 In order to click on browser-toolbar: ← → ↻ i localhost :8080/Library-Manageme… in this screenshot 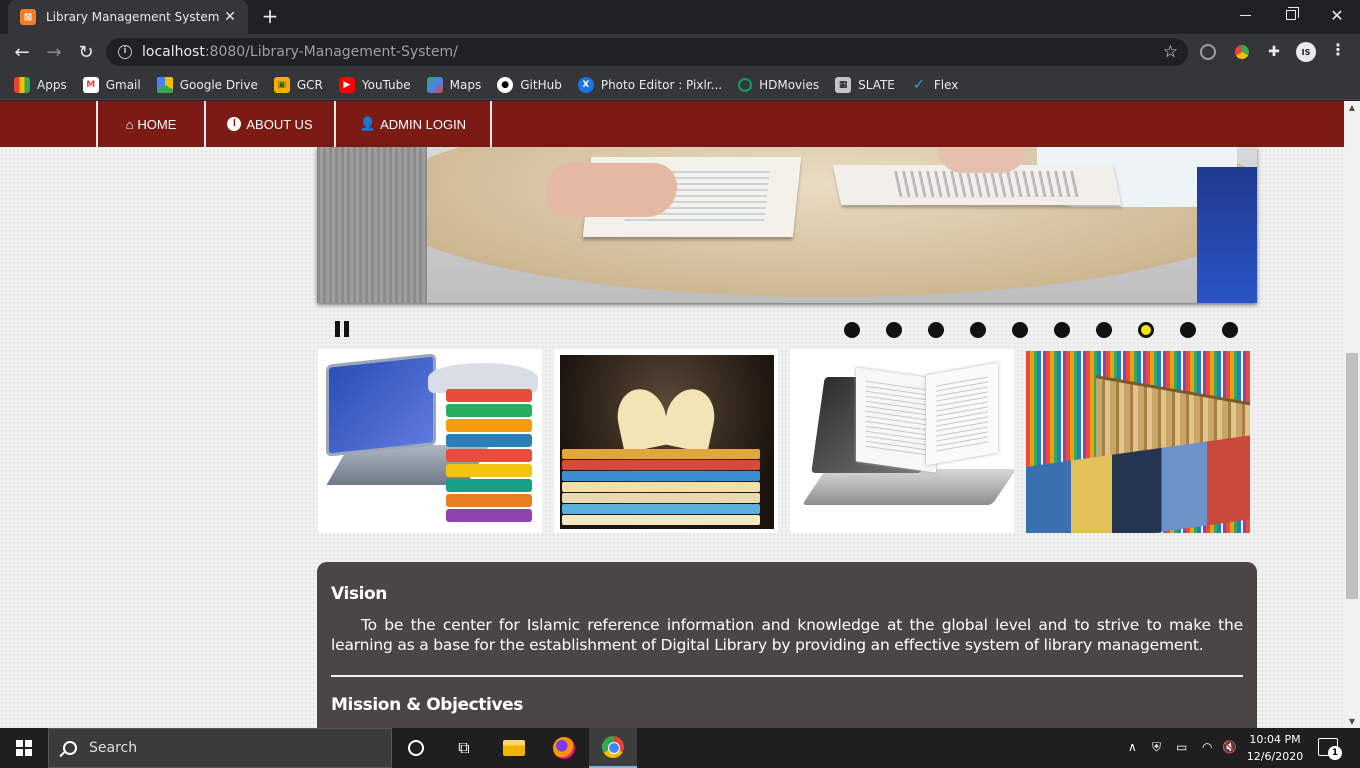, I will do `click(680, 52)`.